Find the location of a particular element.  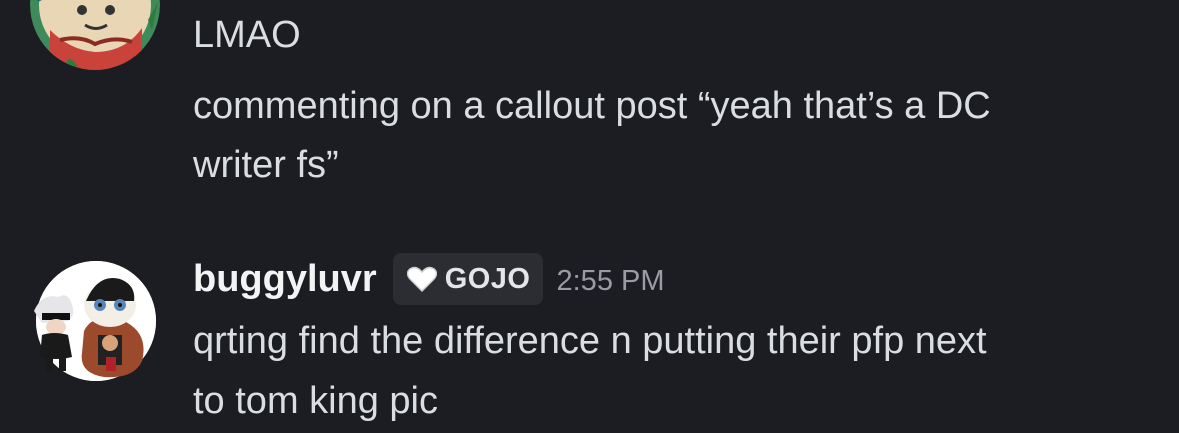

username: buggyluvr is located at coordinates (285, 279).